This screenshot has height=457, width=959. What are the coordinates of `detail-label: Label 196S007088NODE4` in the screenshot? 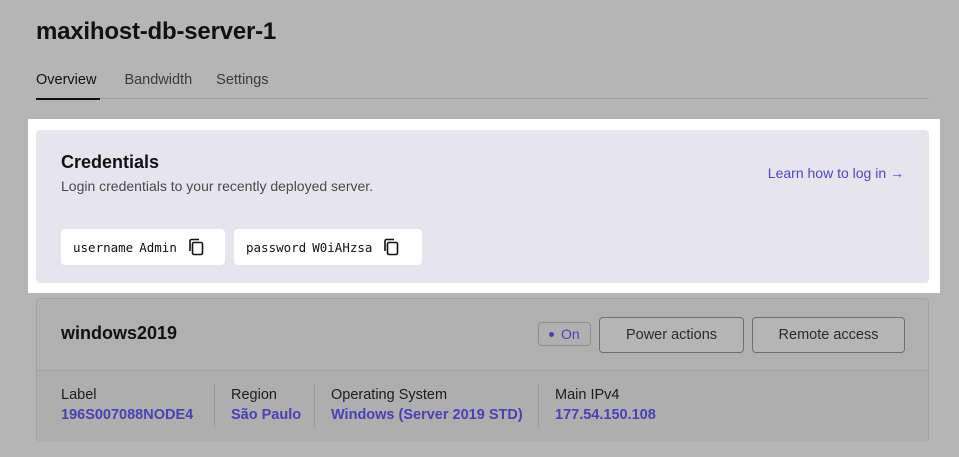 It's located at (127, 407).